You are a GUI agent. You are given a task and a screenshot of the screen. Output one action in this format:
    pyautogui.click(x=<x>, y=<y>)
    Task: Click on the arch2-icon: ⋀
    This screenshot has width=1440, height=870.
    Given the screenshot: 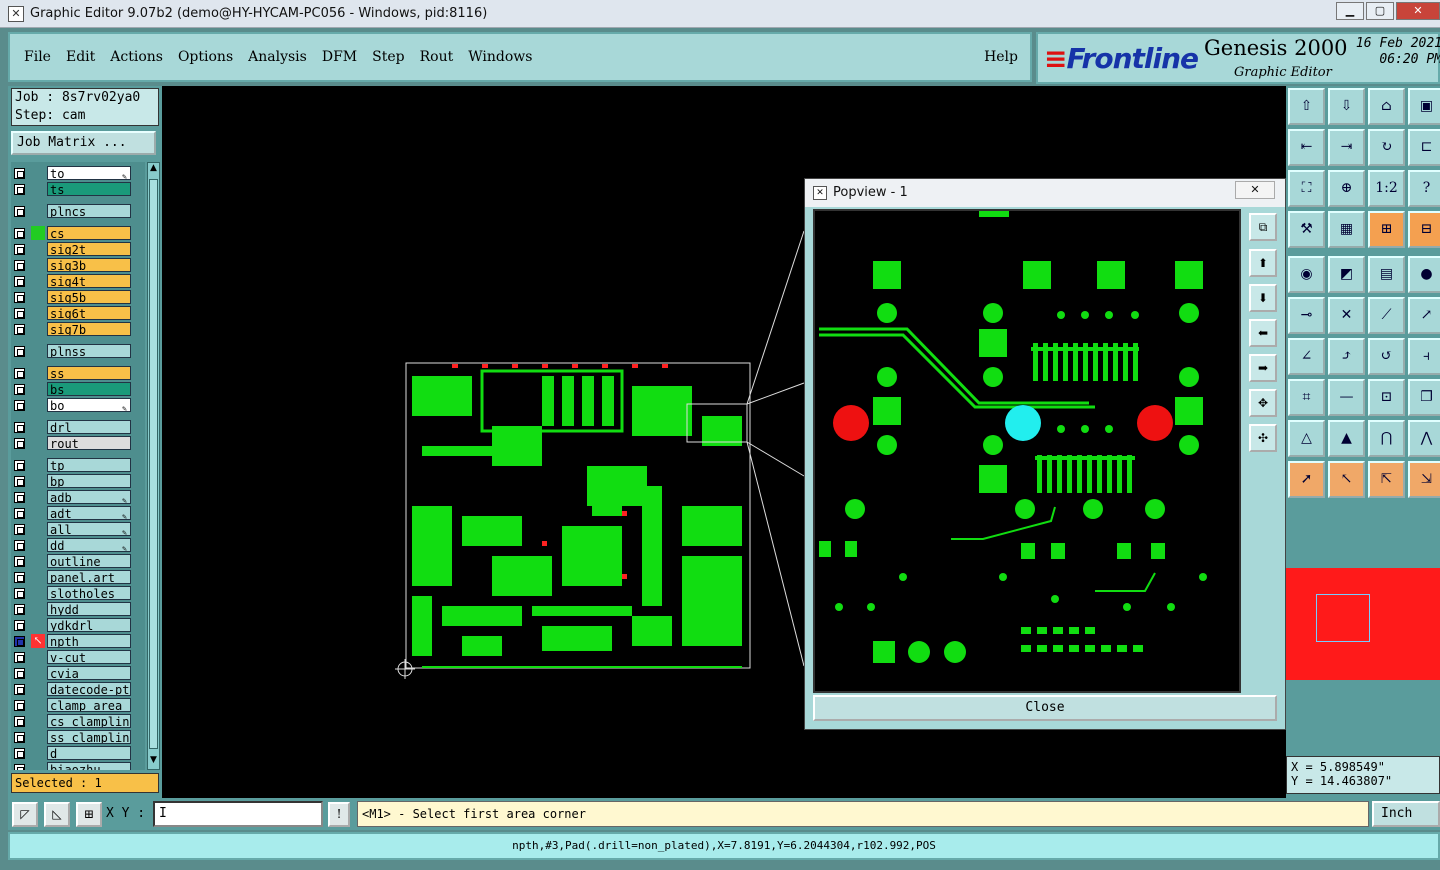 What is the action you would take?
    pyautogui.click(x=1424, y=438)
    